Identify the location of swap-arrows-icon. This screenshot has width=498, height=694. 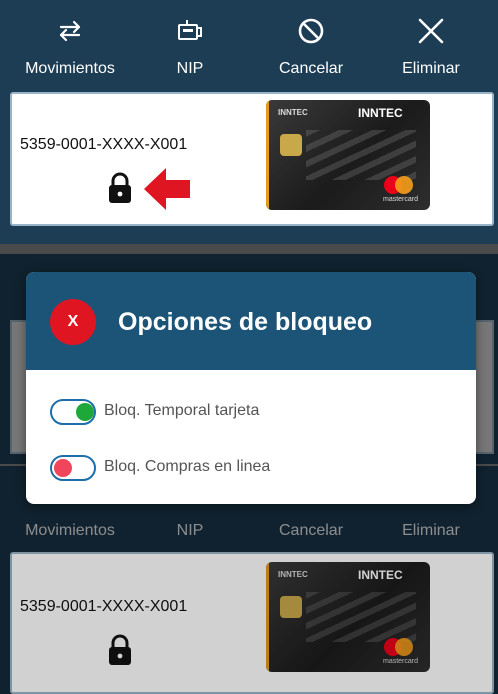
(70, 31).